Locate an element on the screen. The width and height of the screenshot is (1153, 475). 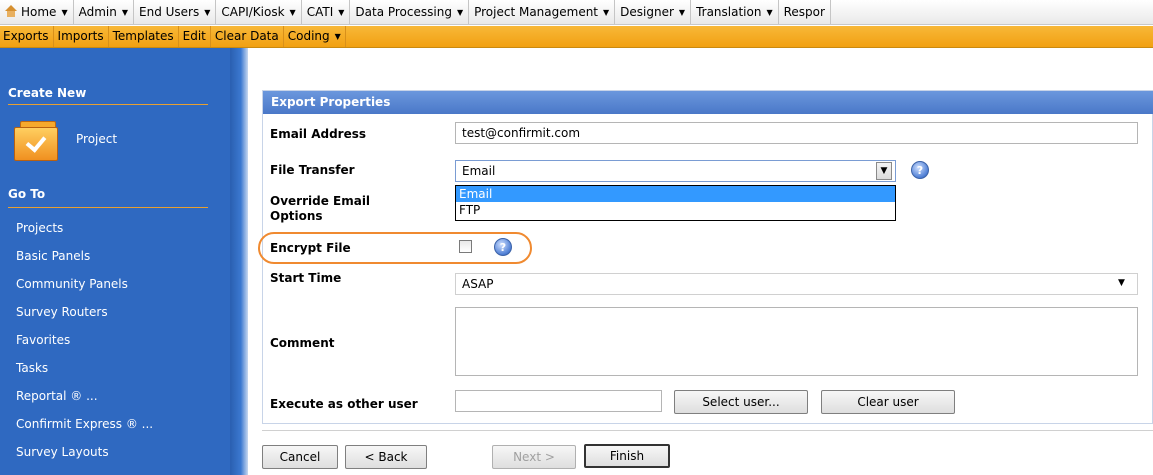
menu-label: CATI is located at coordinates (320, 12).